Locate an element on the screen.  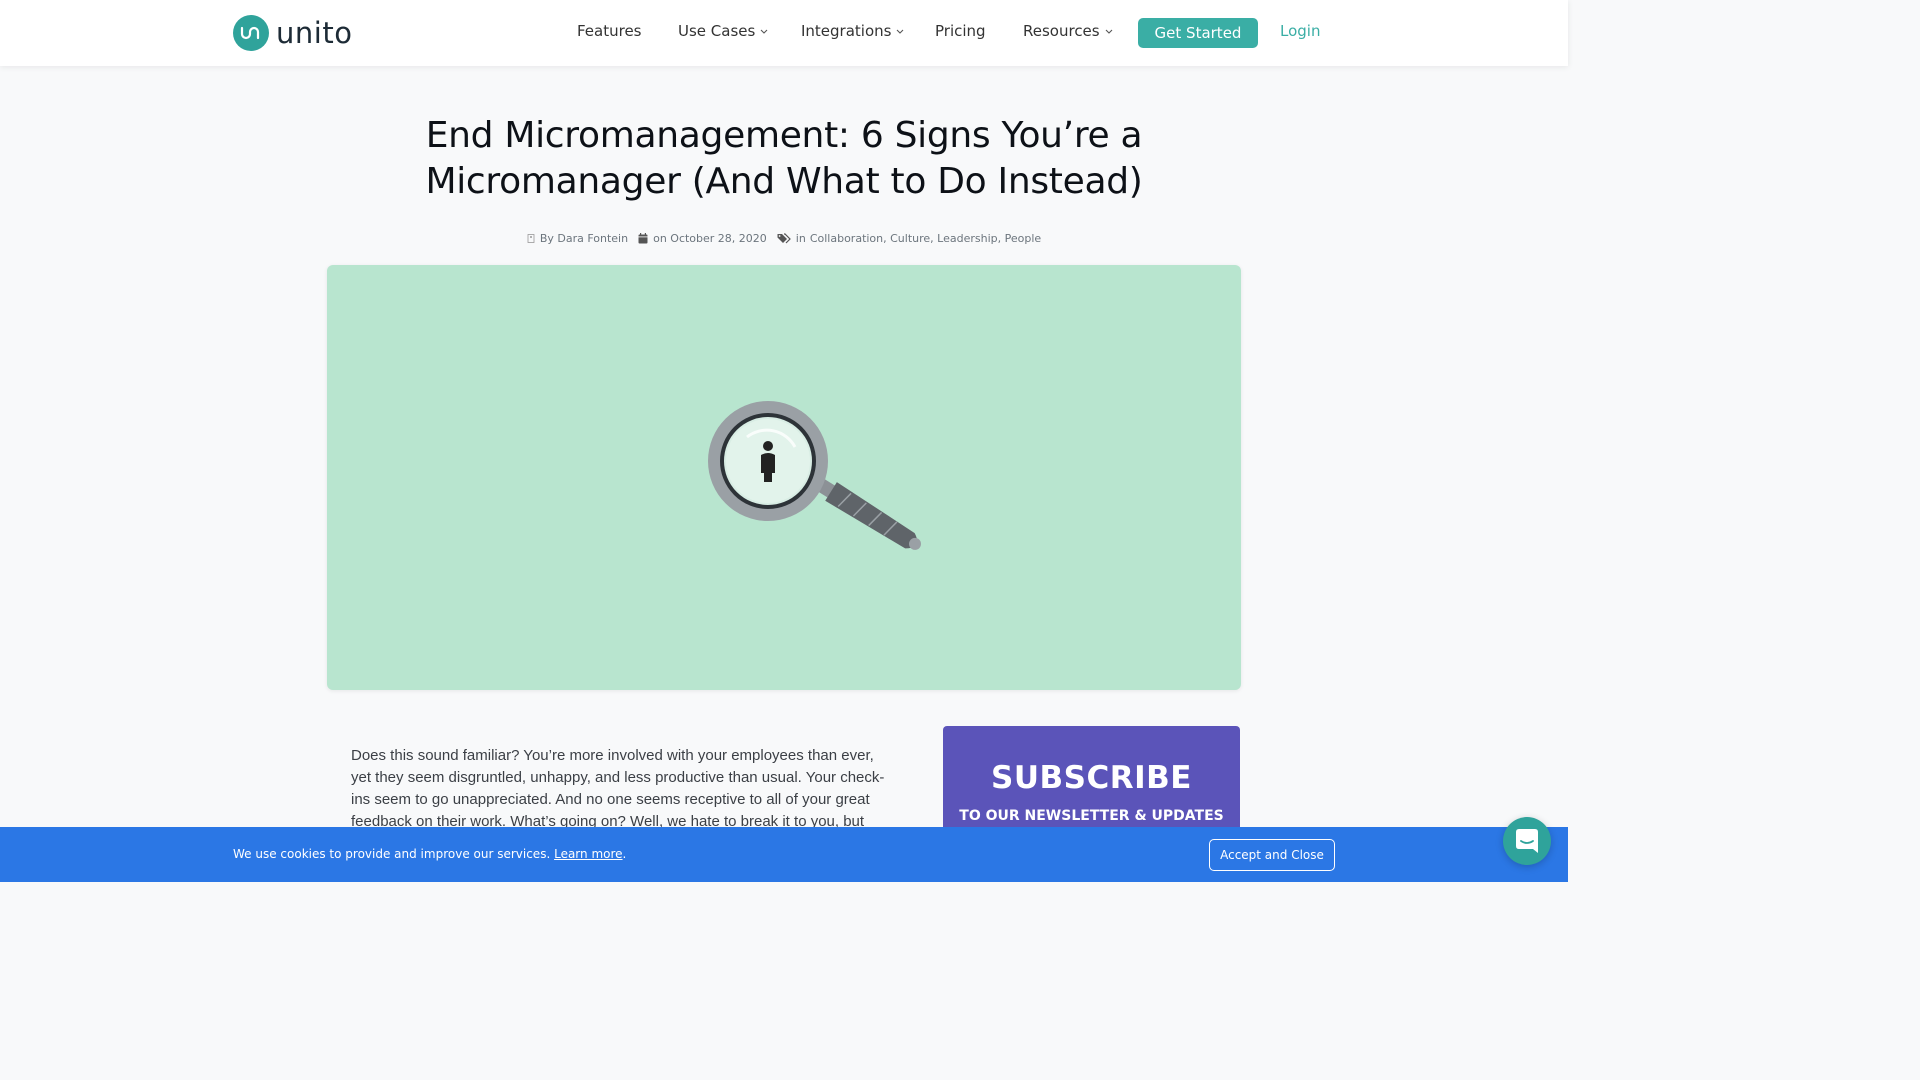
author-link: By Dara Fontein is located at coordinates (584, 238).